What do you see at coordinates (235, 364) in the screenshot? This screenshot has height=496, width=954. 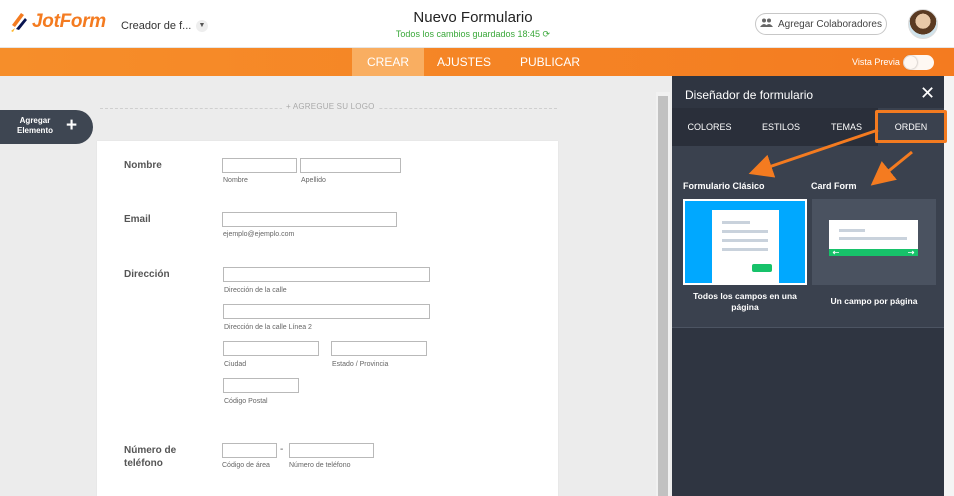 I see `city-sublabel: Ciudad` at bounding box center [235, 364].